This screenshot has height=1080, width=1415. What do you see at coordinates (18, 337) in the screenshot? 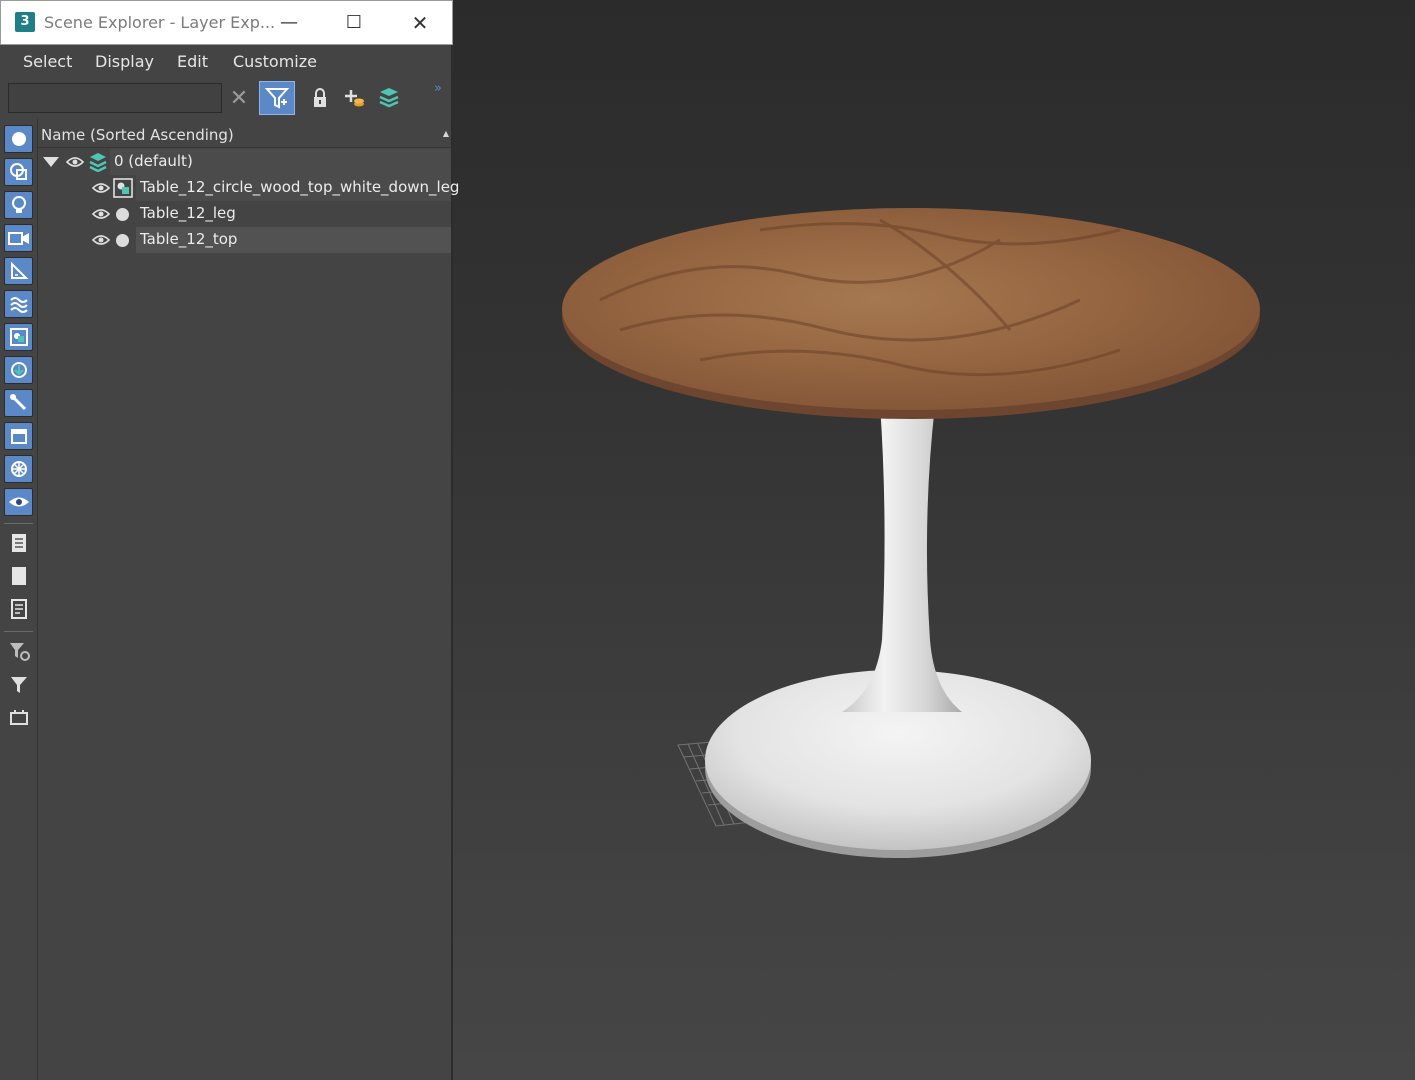
I see `groups-filter-icon` at bounding box center [18, 337].